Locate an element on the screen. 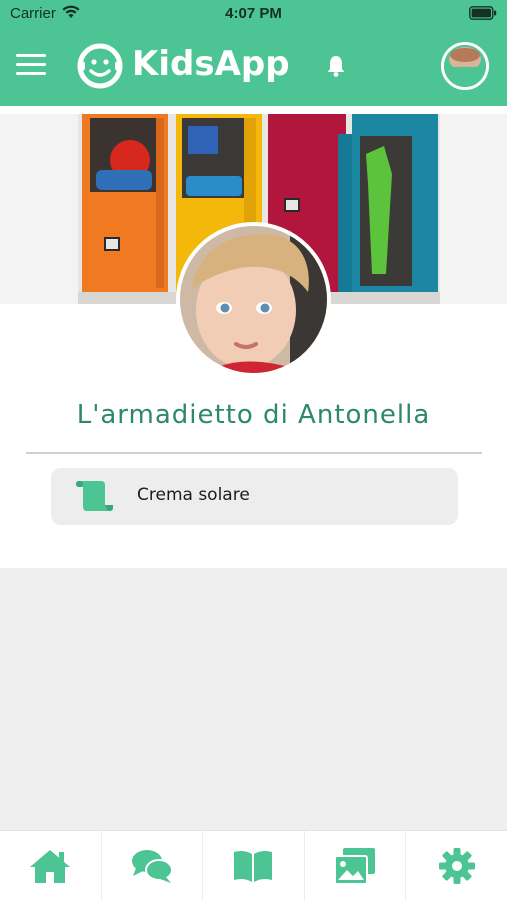 Image resolution: width=507 pixels, height=900 pixels. settings-icon is located at coordinates (456, 866).